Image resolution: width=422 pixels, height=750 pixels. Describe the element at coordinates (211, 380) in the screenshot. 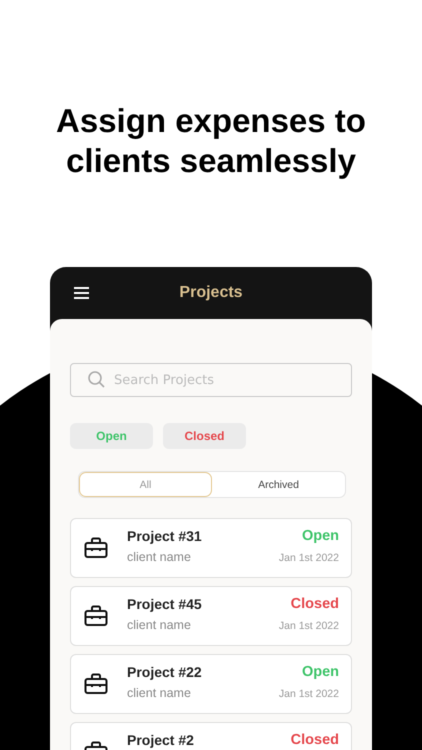

I see `search-field: Search Projects` at that location.